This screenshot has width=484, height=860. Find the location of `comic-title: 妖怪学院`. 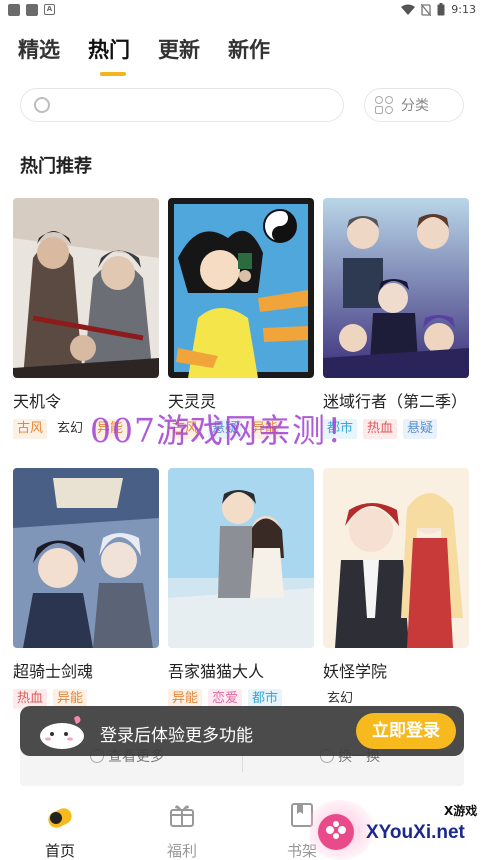

comic-title: 妖怪学院 is located at coordinates (355, 671).